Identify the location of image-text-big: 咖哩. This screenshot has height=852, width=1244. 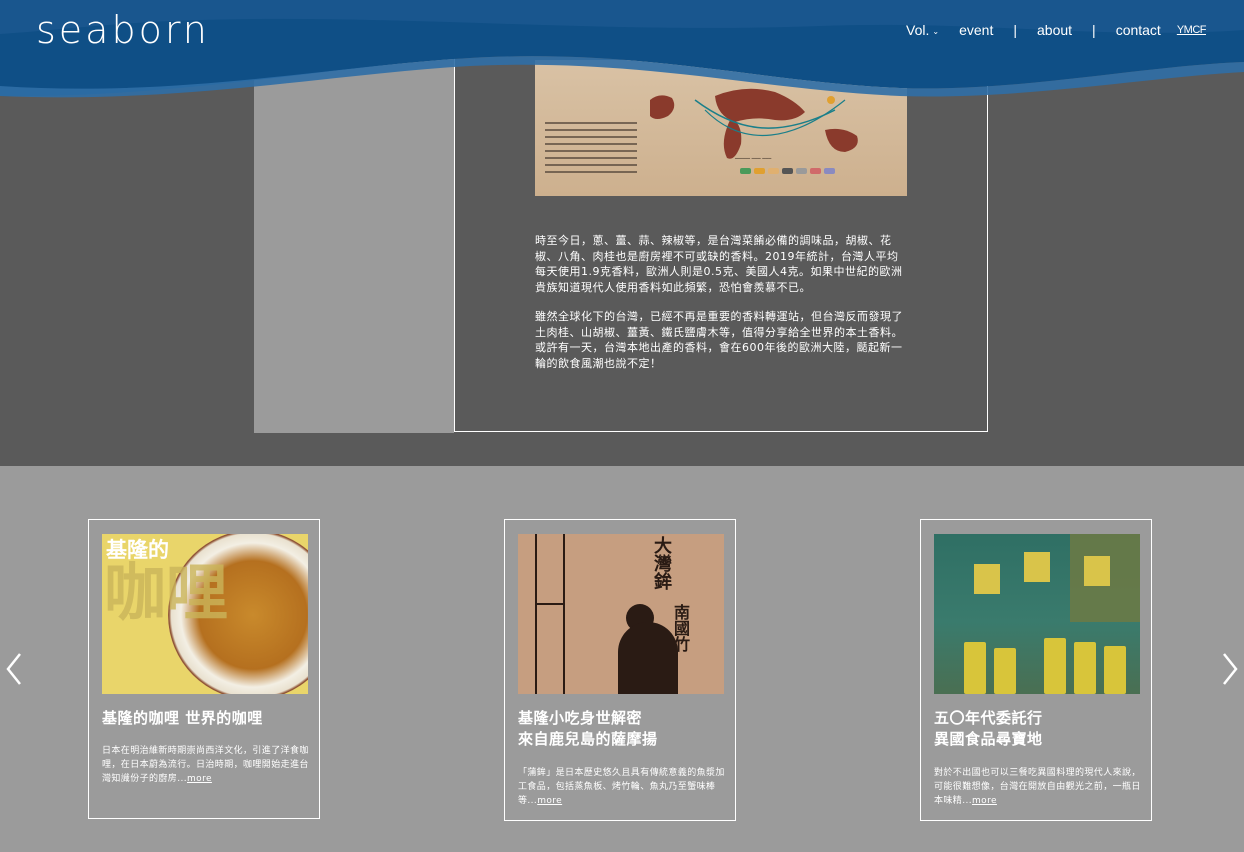
(166, 592).